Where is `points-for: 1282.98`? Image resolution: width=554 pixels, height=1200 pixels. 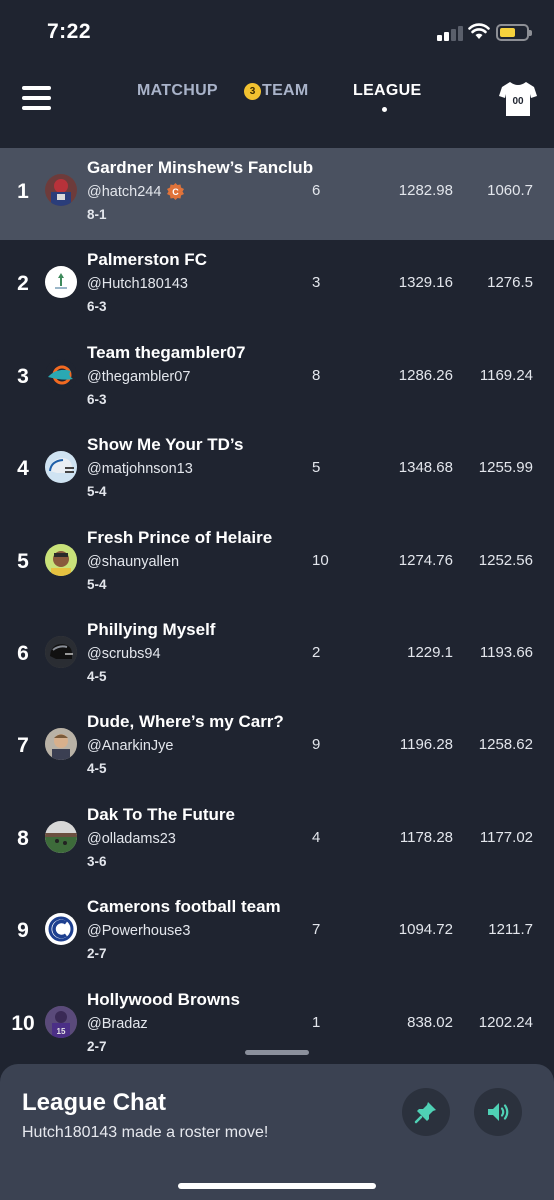 points-for: 1282.98 is located at coordinates (425, 190).